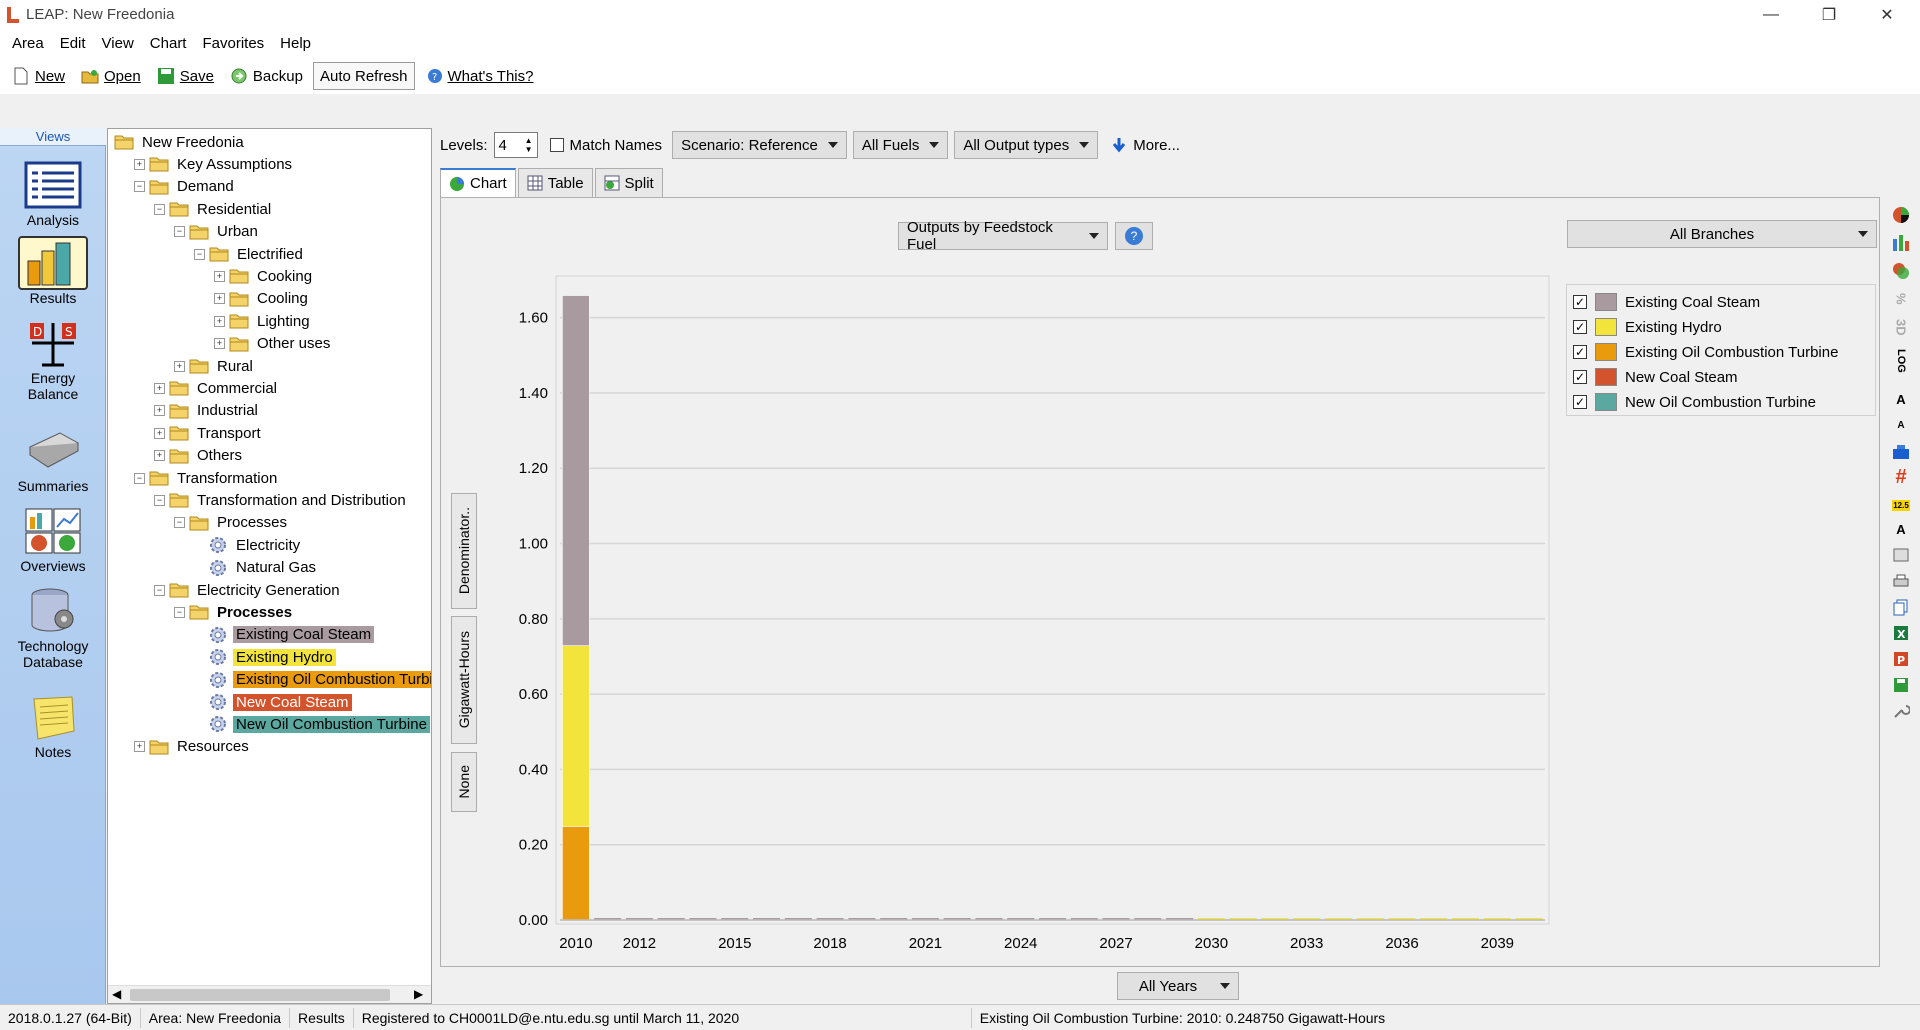  What do you see at coordinates (1901, 361) in the screenshot?
I see `log-scale-icon: LOG` at bounding box center [1901, 361].